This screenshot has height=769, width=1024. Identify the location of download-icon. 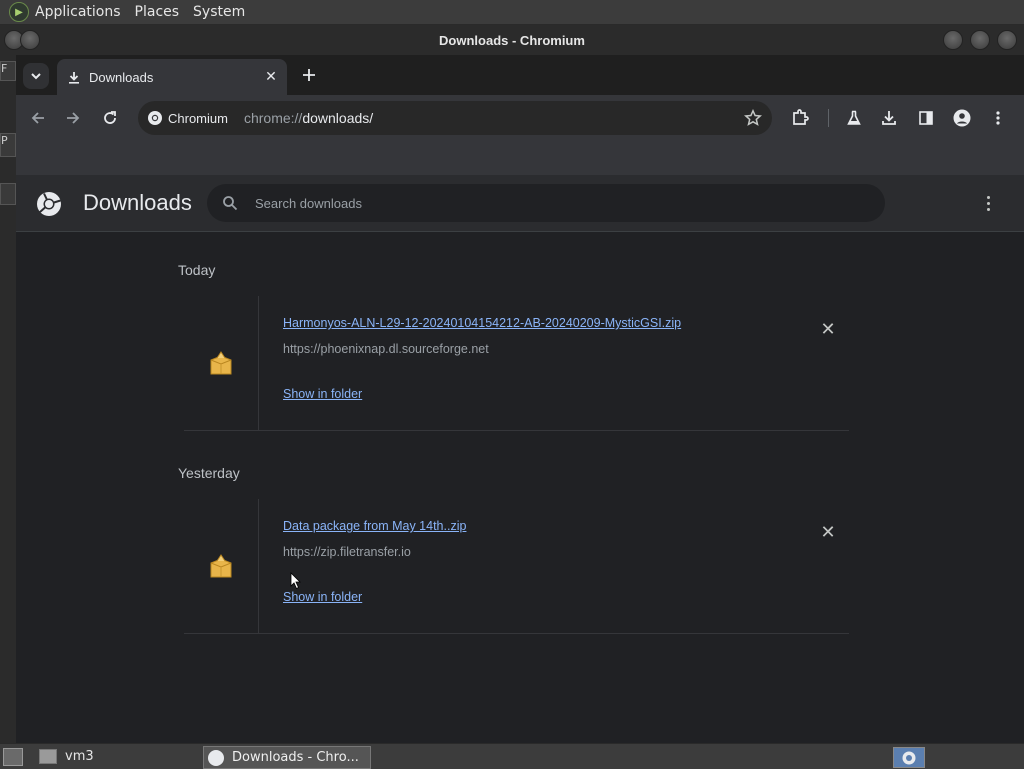
(74, 77).